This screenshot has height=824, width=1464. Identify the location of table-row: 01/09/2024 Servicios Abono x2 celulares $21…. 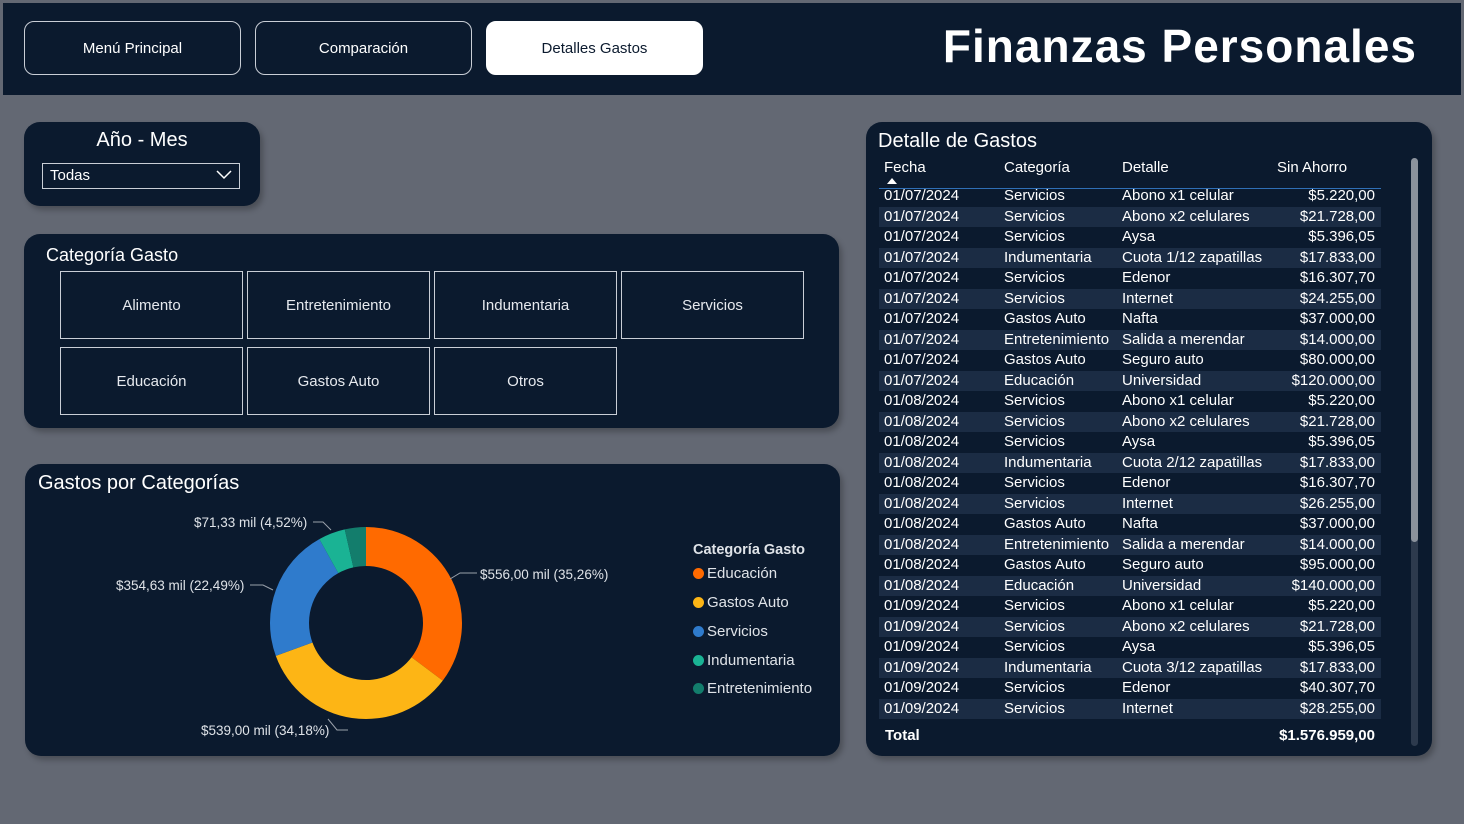
(1130, 626).